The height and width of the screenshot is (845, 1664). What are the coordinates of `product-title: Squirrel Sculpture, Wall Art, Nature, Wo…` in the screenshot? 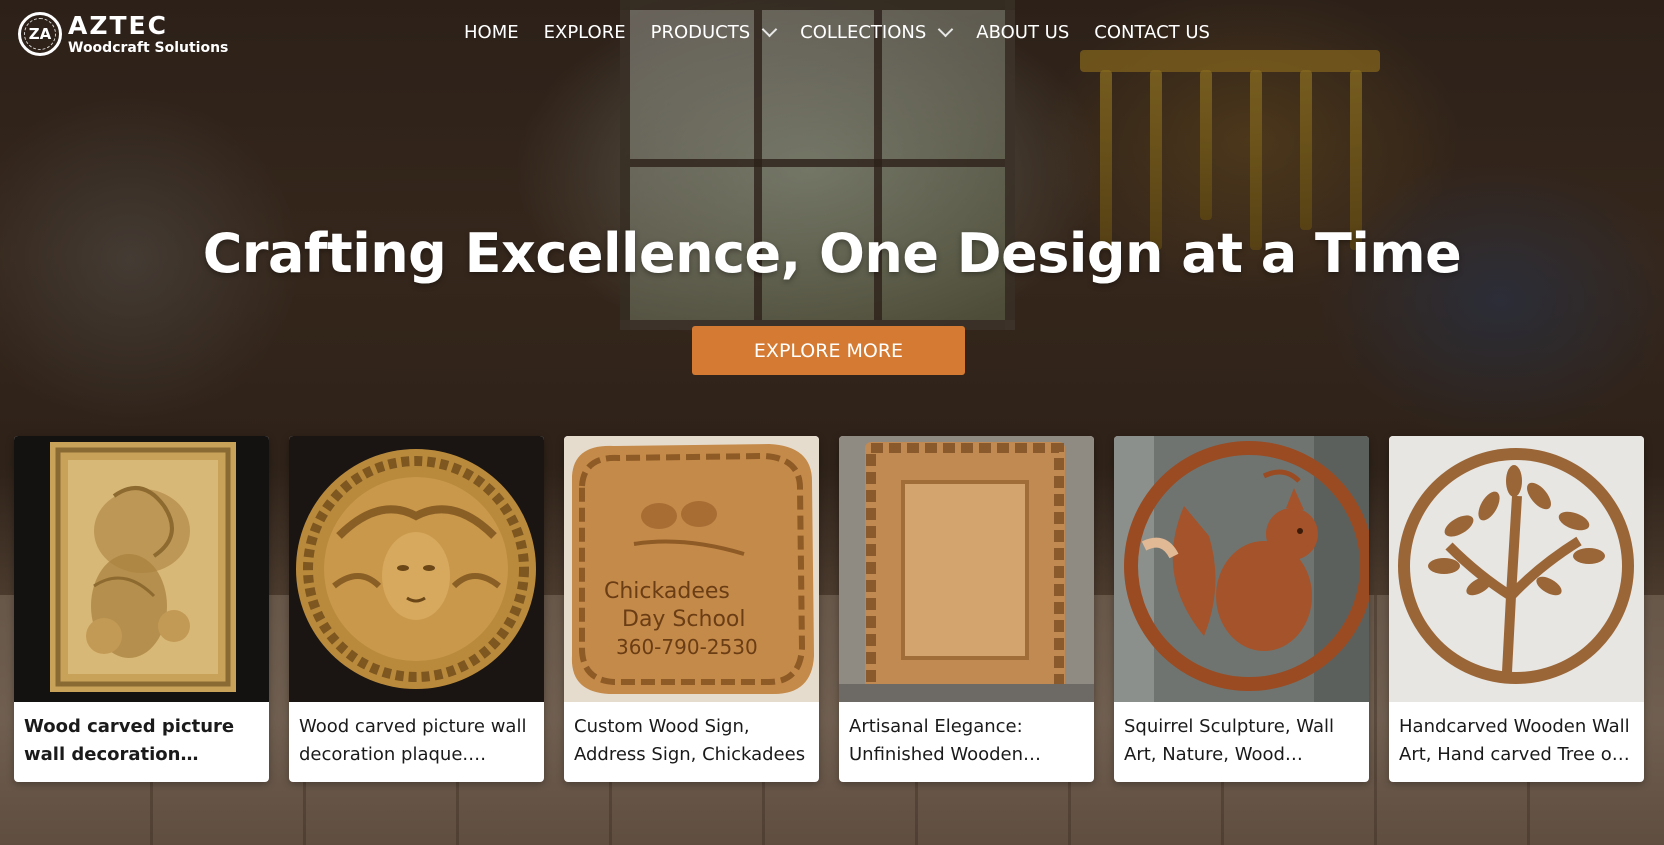 It's located at (1229, 740).